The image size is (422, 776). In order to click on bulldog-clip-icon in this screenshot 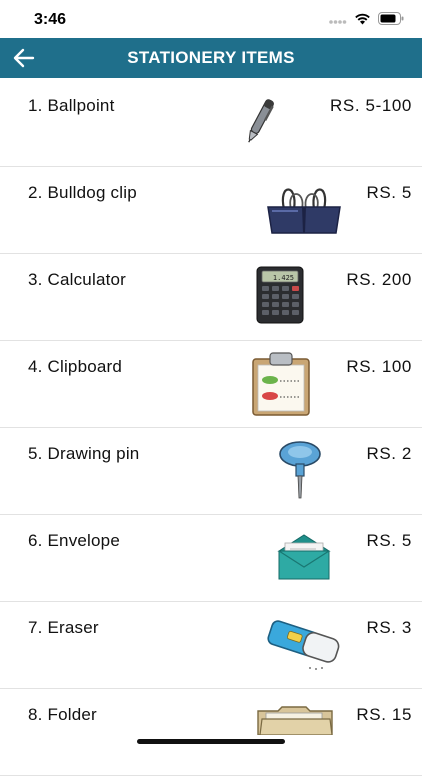, I will do `click(304, 211)`.